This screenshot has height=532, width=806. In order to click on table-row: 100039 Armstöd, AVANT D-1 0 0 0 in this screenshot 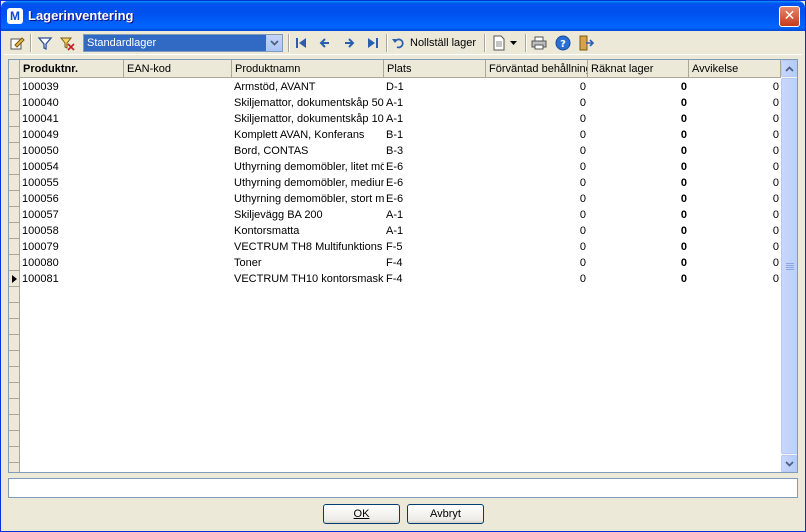, I will do `click(400, 87)`.